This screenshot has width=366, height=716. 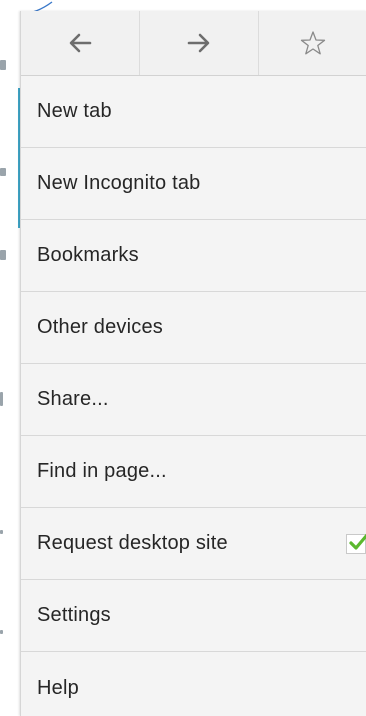 I want to click on menu-item-label: Settings, so click(x=74, y=615).